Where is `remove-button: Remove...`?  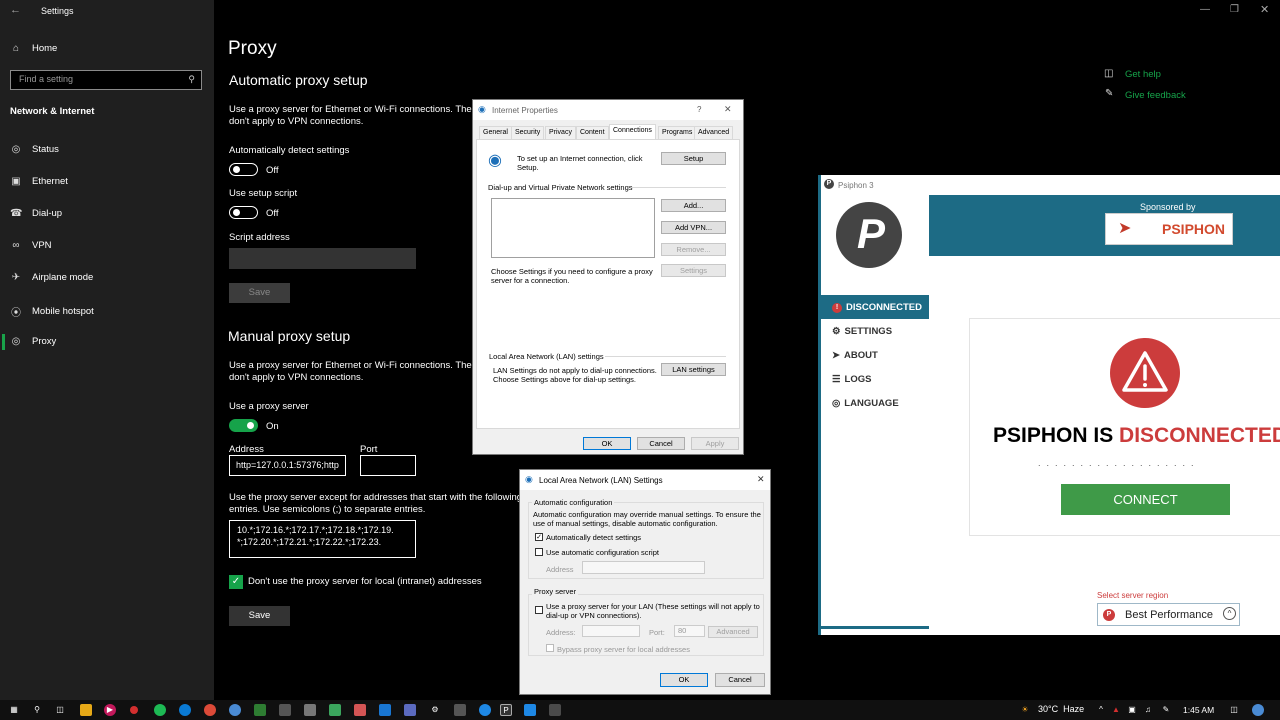
remove-button: Remove... is located at coordinates (693, 249).